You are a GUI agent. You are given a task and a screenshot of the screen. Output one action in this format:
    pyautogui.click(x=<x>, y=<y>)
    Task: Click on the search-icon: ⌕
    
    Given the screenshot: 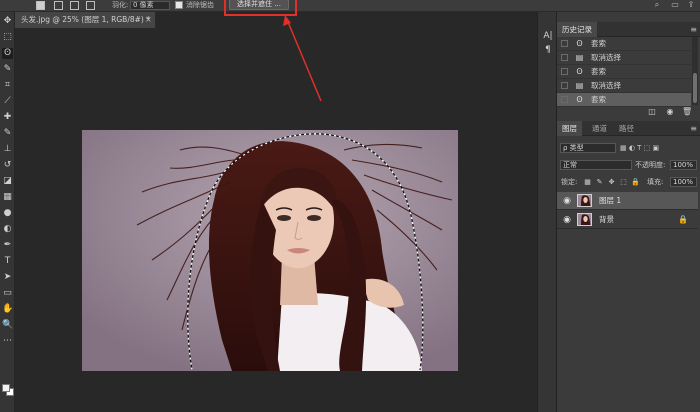 What is the action you would take?
    pyautogui.click(x=657, y=5)
    